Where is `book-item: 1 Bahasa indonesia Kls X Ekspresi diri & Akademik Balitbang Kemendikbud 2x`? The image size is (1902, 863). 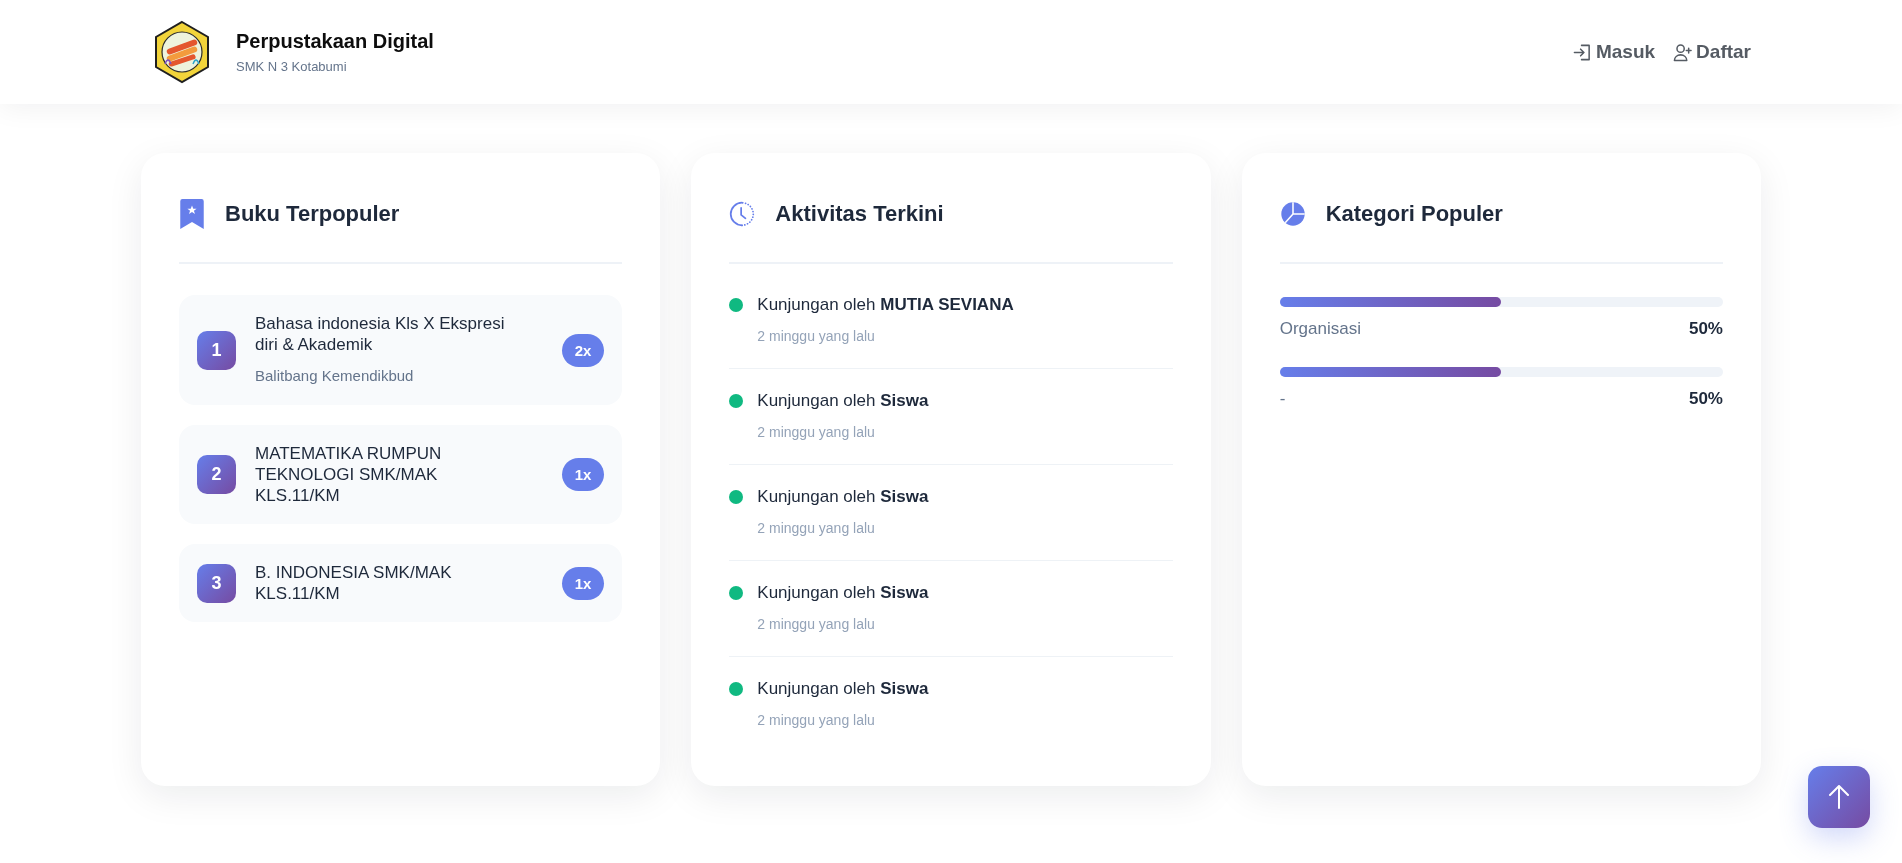
book-item: 1 Bahasa indonesia Kls X Ekspresi diri & Akademik Balitbang Kemendikbud 2x is located at coordinates (401, 350).